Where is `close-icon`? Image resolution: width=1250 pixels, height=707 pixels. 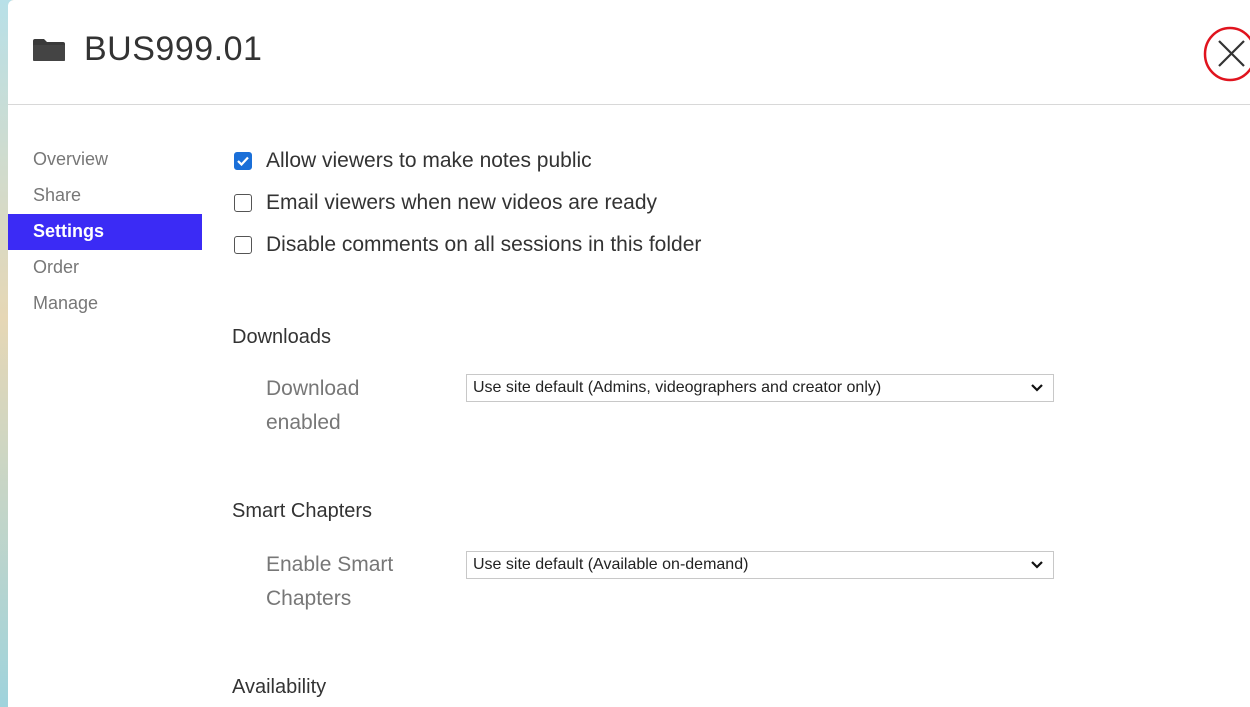
close-icon is located at coordinates (1225, 54).